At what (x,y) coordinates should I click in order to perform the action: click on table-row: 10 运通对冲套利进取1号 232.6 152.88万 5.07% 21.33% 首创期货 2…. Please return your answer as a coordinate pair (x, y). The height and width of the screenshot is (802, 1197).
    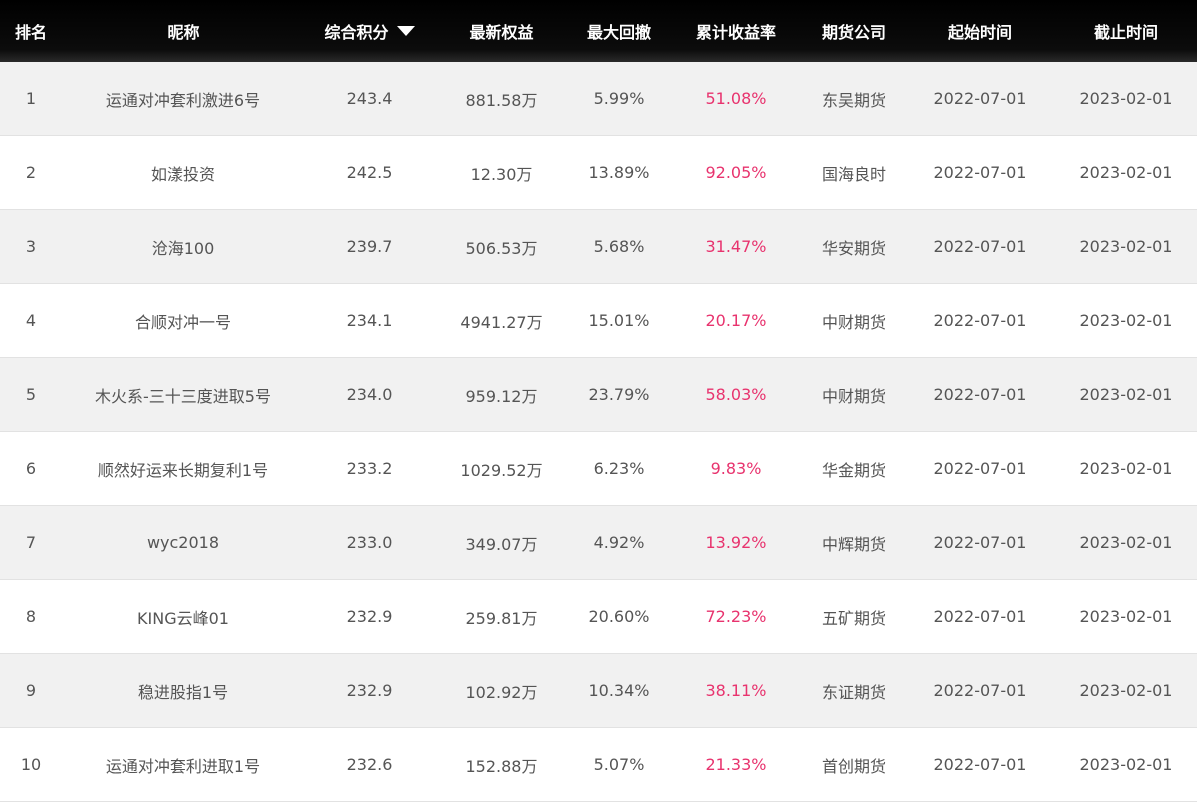
    Looking at the image, I should click on (598, 765).